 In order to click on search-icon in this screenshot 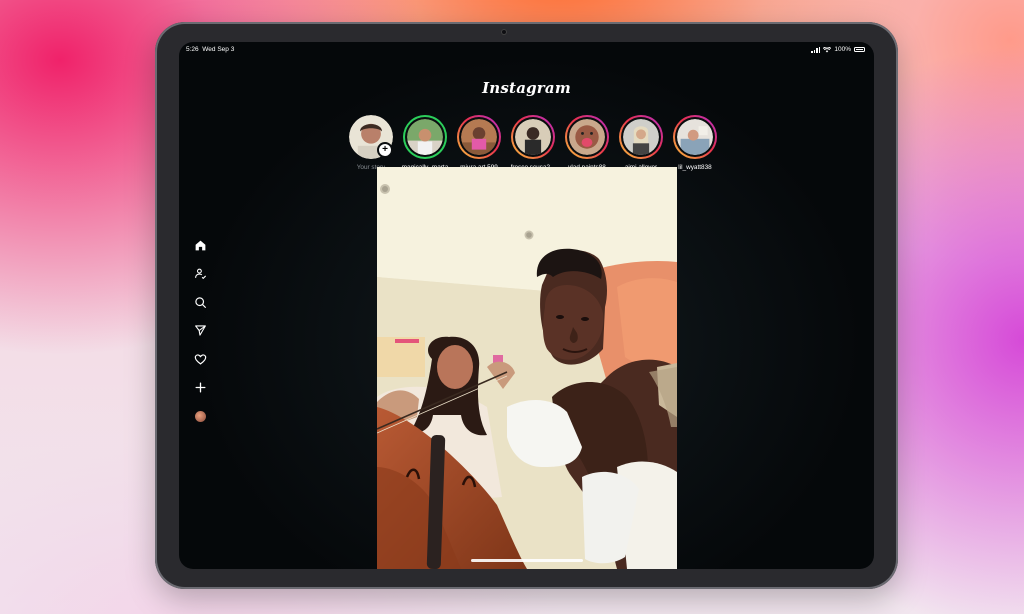, I will do `click(200, 302)`.